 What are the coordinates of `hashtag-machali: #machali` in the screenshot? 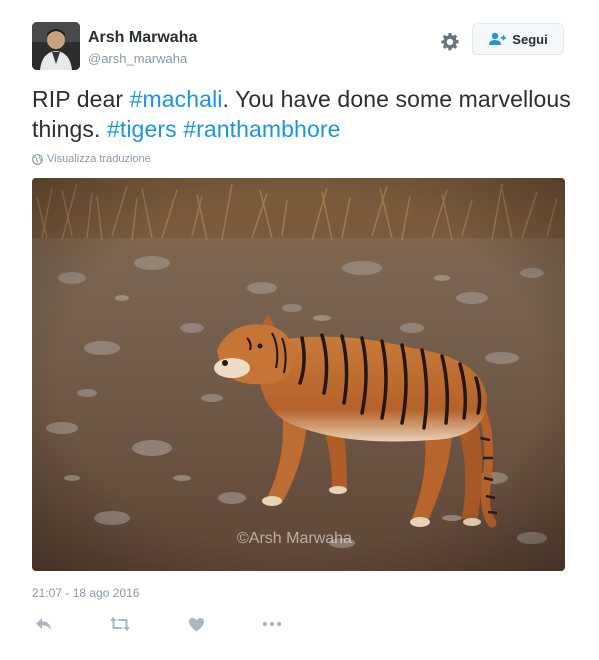 It's located at (176, 99).